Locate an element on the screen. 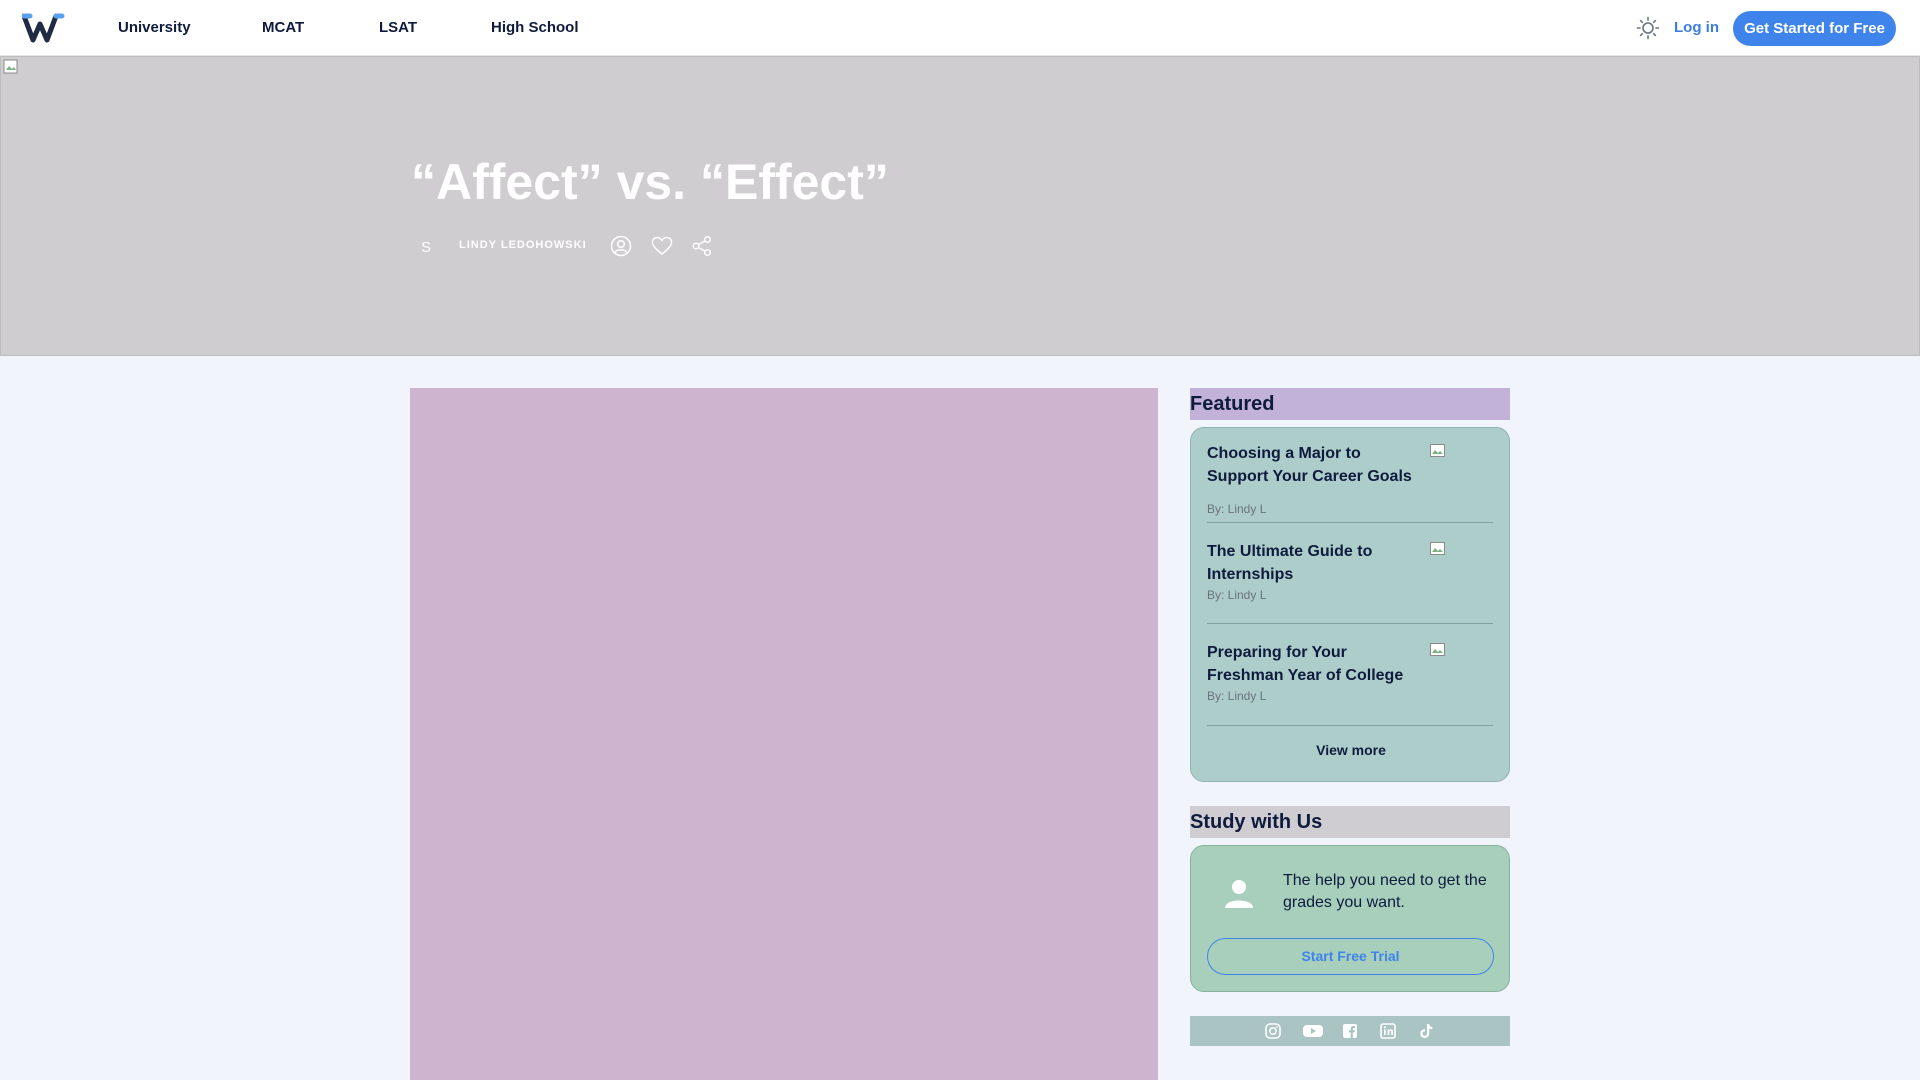 This screenshot has height=1080, width=1920. sun-icon is located at coordinates (1648, 28).